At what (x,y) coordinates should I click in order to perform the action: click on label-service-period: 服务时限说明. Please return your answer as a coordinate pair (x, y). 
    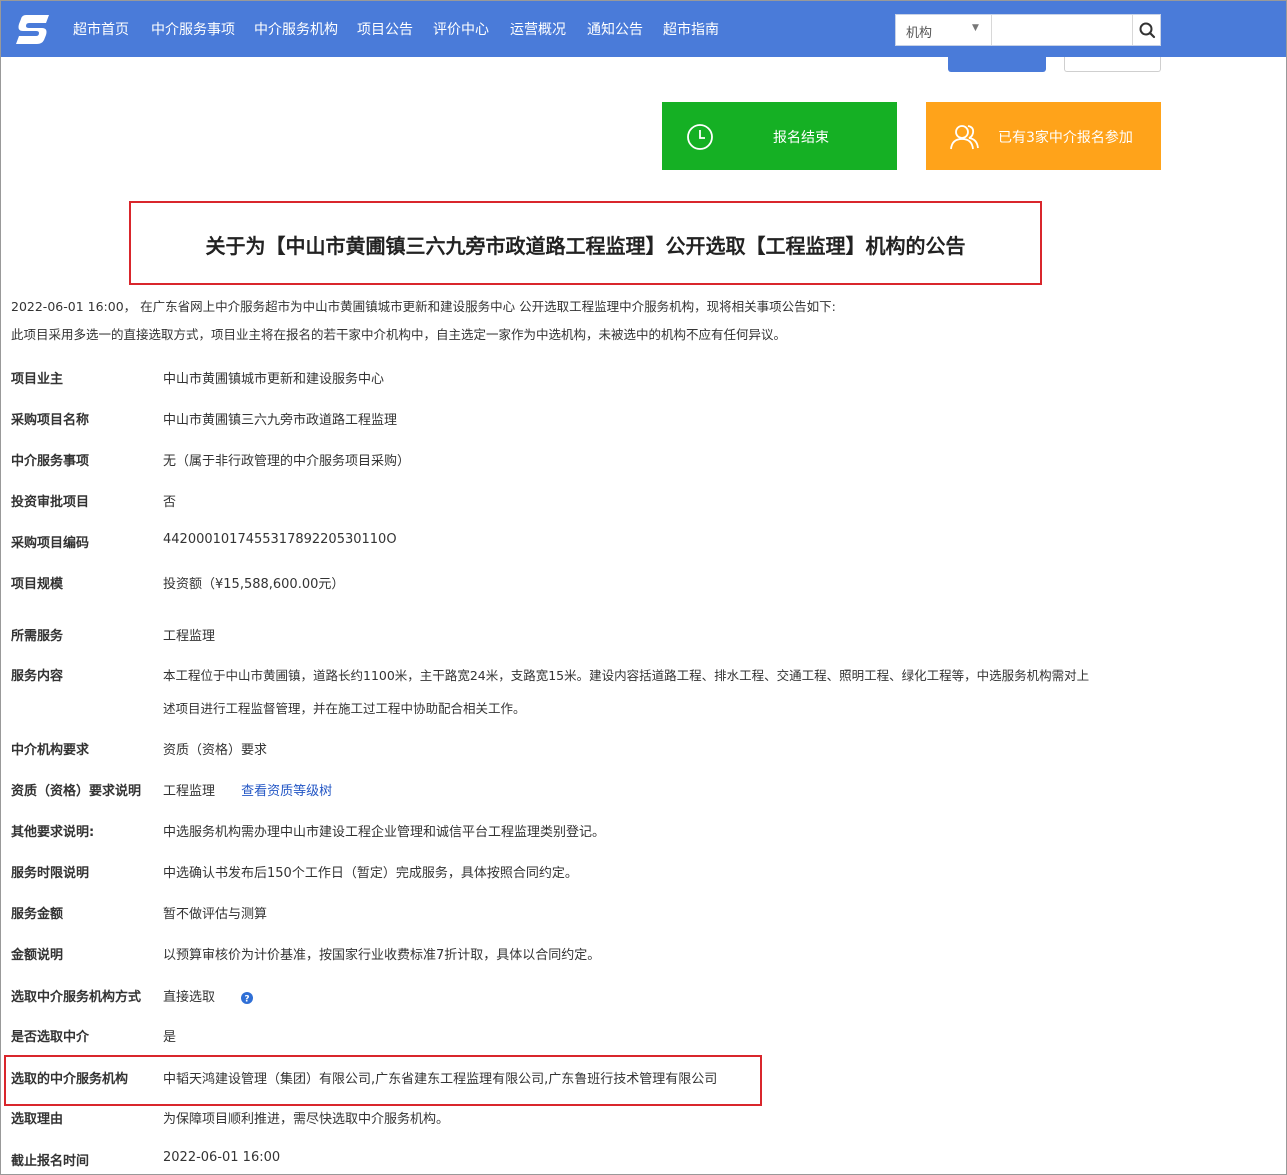
    Looking at the image, I should click on (50, 873).